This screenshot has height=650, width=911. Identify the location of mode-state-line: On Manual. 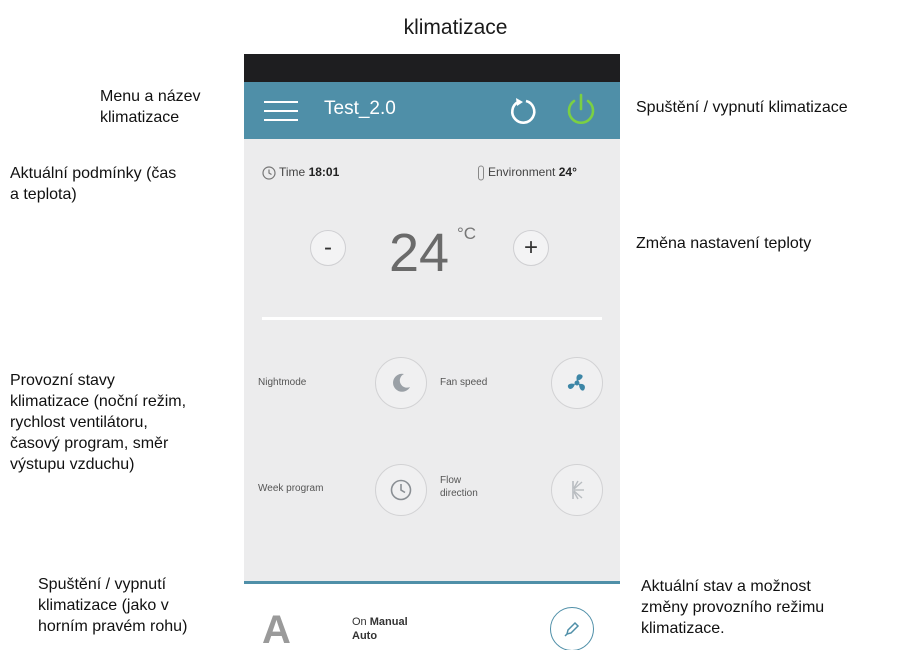
(380, 622).